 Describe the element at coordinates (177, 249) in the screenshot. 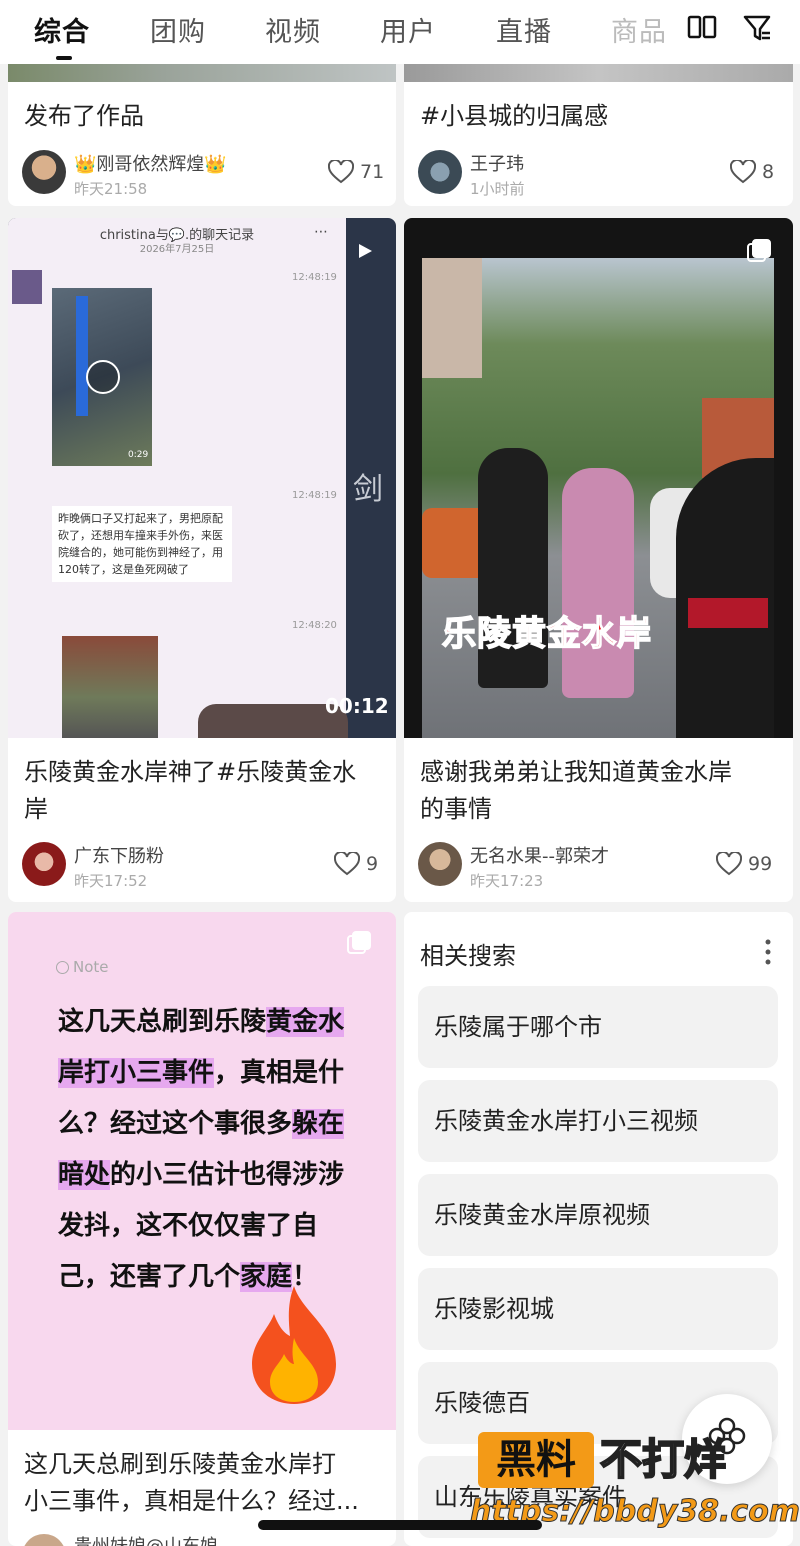

I see `chat-date: 2026年7月25日` at that location.